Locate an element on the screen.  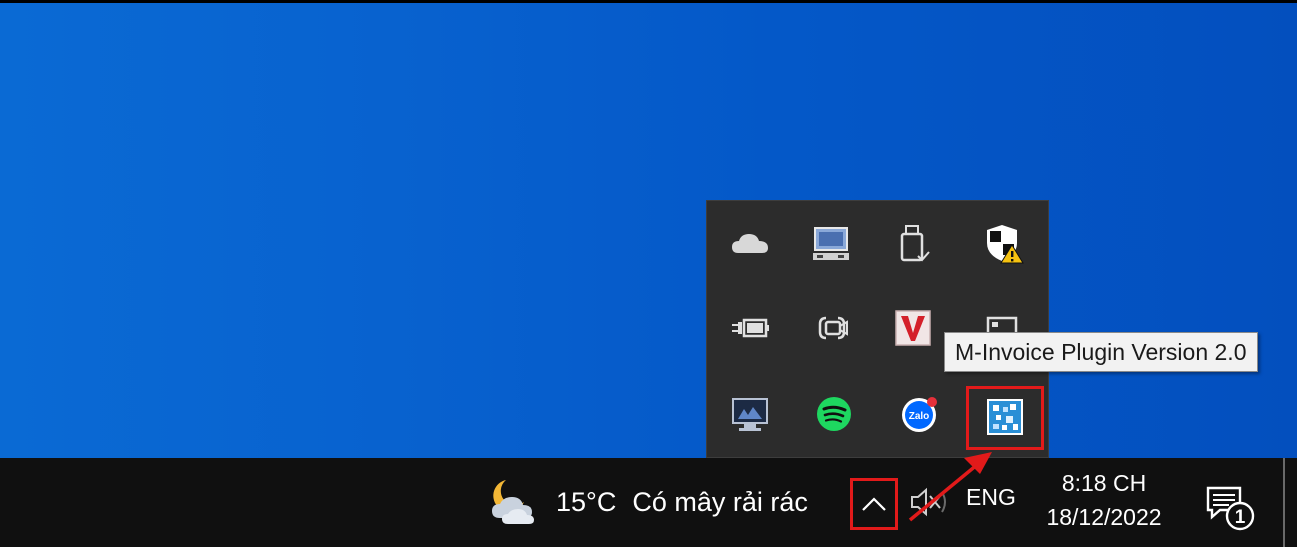
weather-condition: Có mây rải rác is located at coordinates (720, 501).